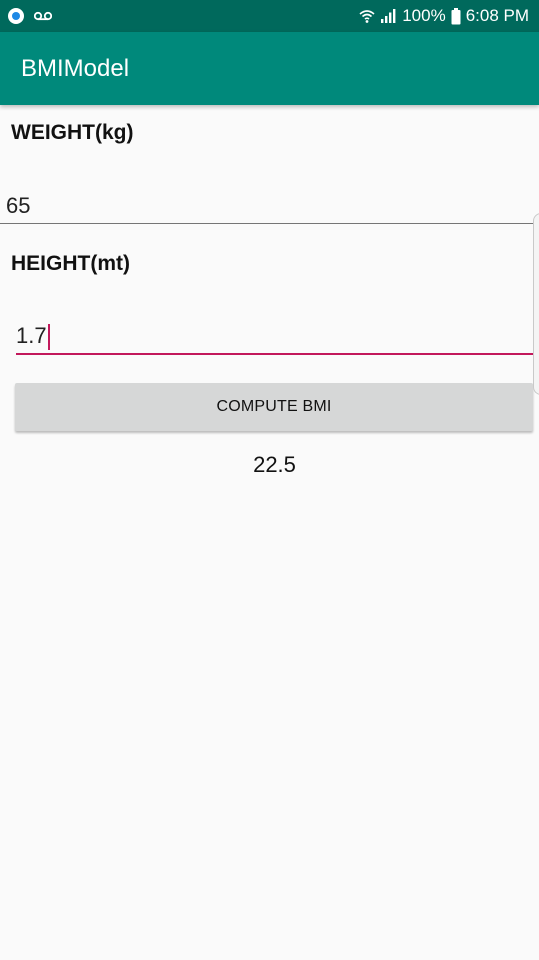  Describe the element at coordinates (72, 132) in the screenshot. I see `weight-label: WEIGHT(kg)` at that location.